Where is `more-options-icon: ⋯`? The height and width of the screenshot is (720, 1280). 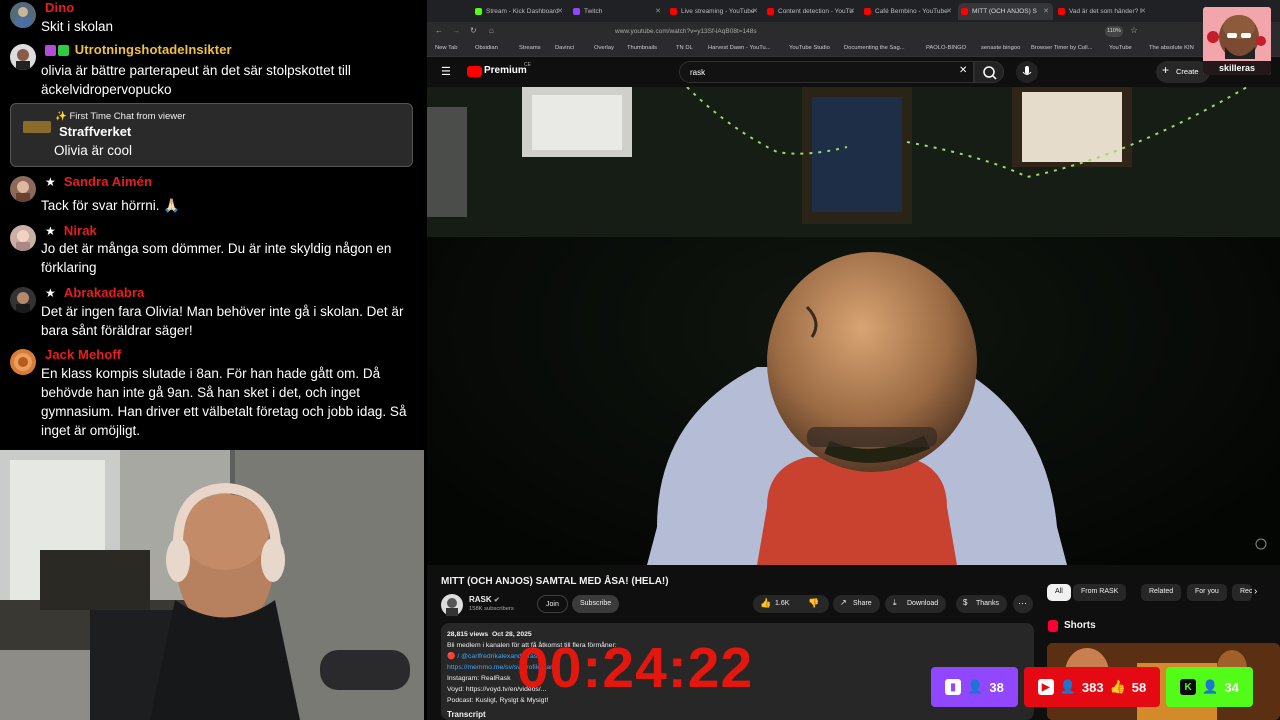
more-options-icon: ⋯ is located at coordinates (1023, 604).